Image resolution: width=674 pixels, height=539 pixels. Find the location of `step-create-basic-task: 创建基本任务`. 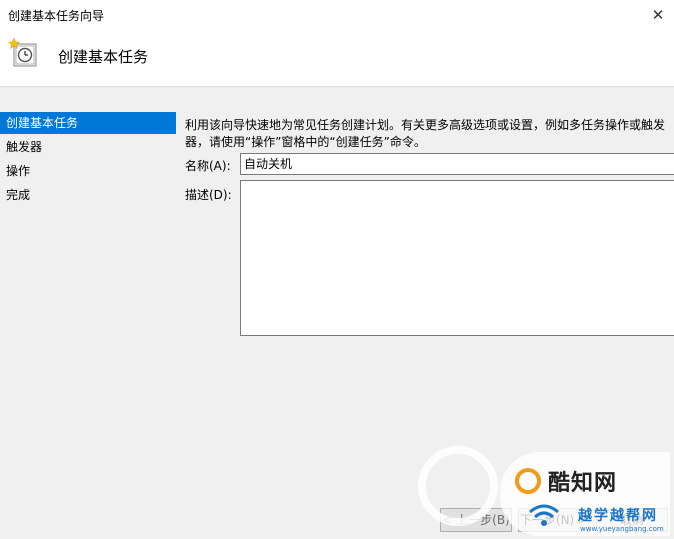

step-create-basic-task: 创建基本任务 is located at coordinates (88, 123).